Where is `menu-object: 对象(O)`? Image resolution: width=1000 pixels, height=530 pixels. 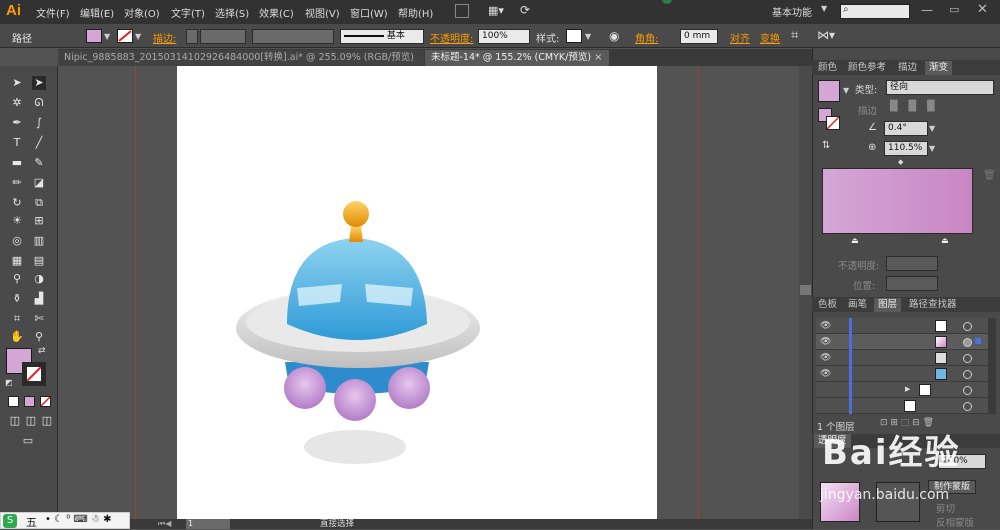 menu-object: 对象(O) is located at coordinates (142, 12).